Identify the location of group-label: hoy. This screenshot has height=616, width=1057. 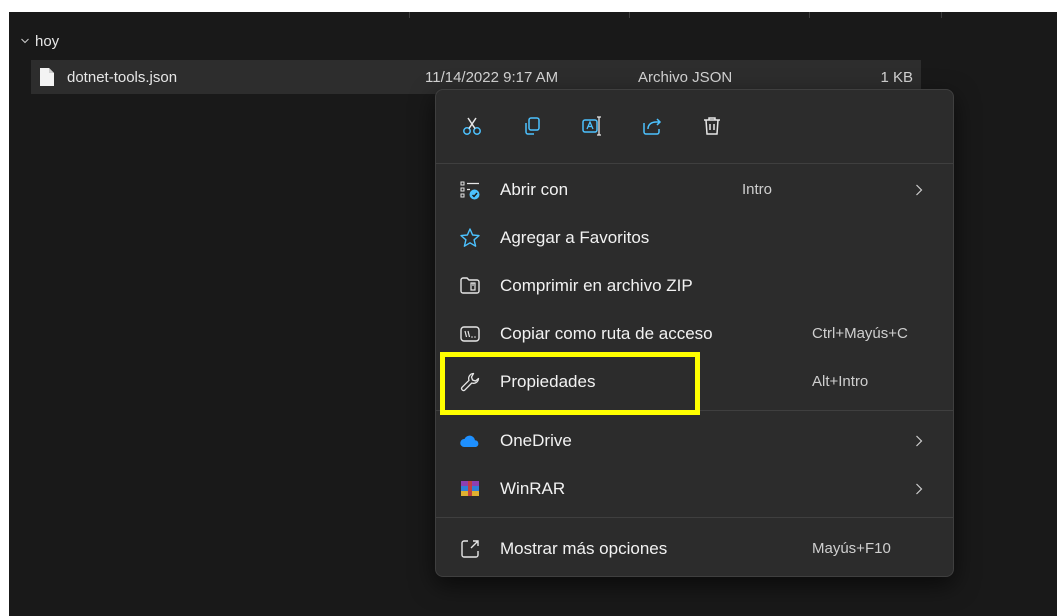
(47, 41).